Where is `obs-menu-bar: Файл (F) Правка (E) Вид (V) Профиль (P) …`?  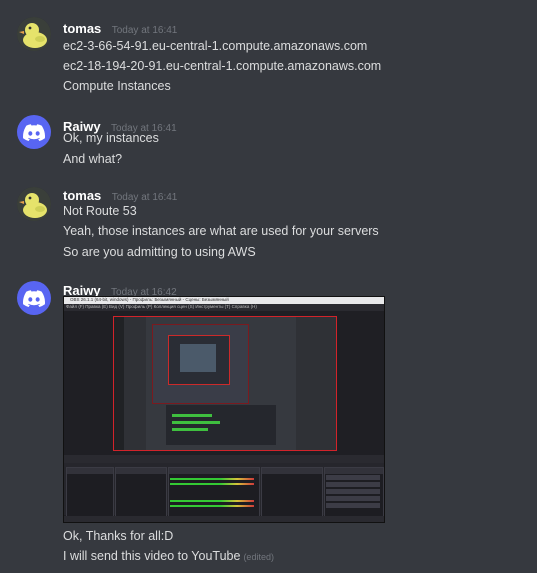 obs-menu-bar: Файл (F) Правка (E) Вид (V) Профиль (P) … is located at coordinates (224, 307).